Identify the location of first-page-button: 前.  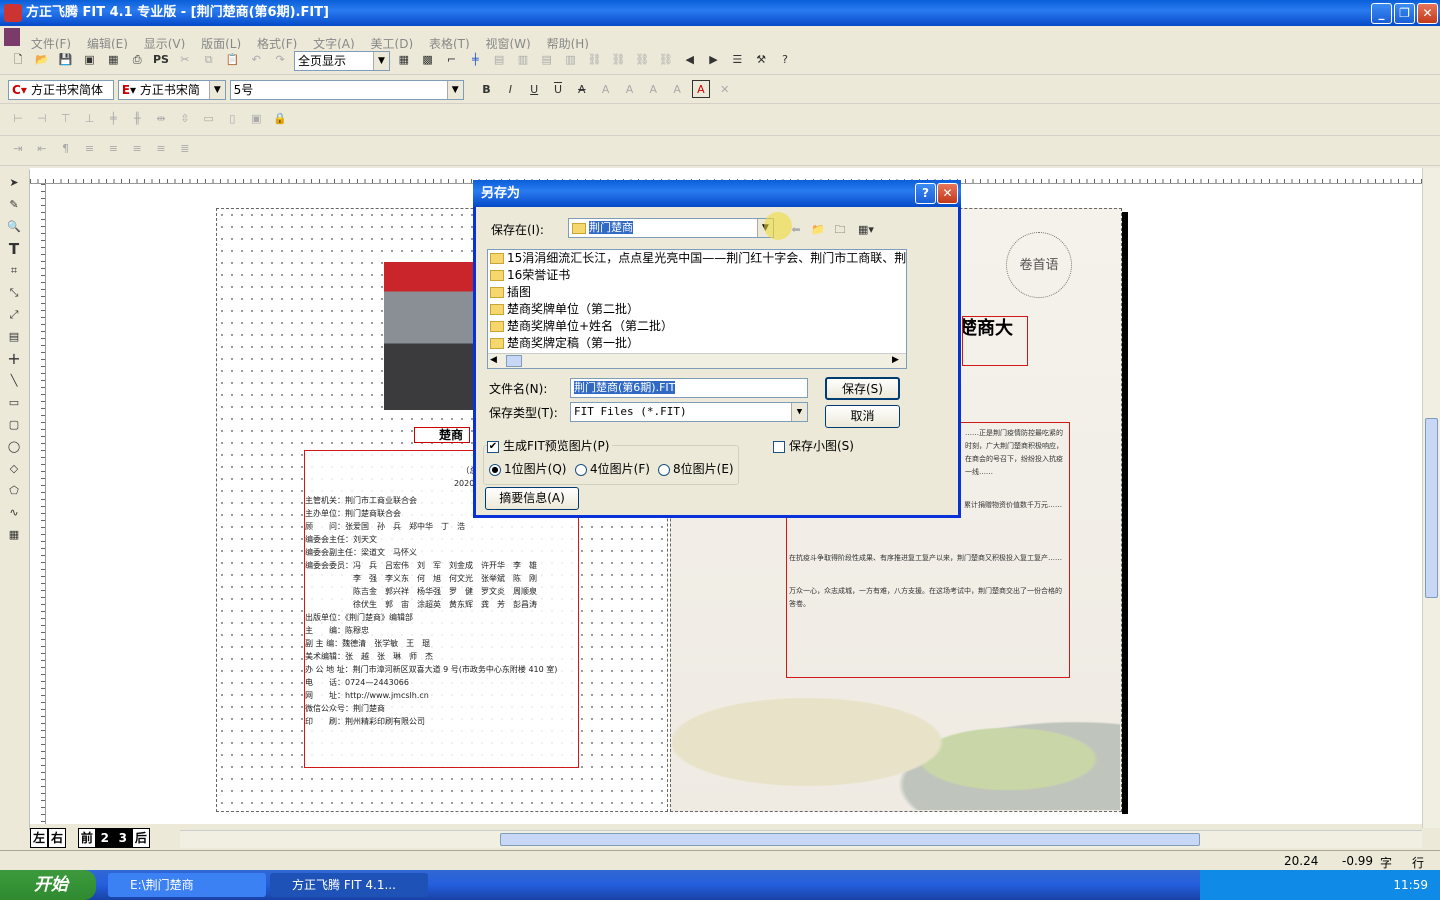
(86, 838).